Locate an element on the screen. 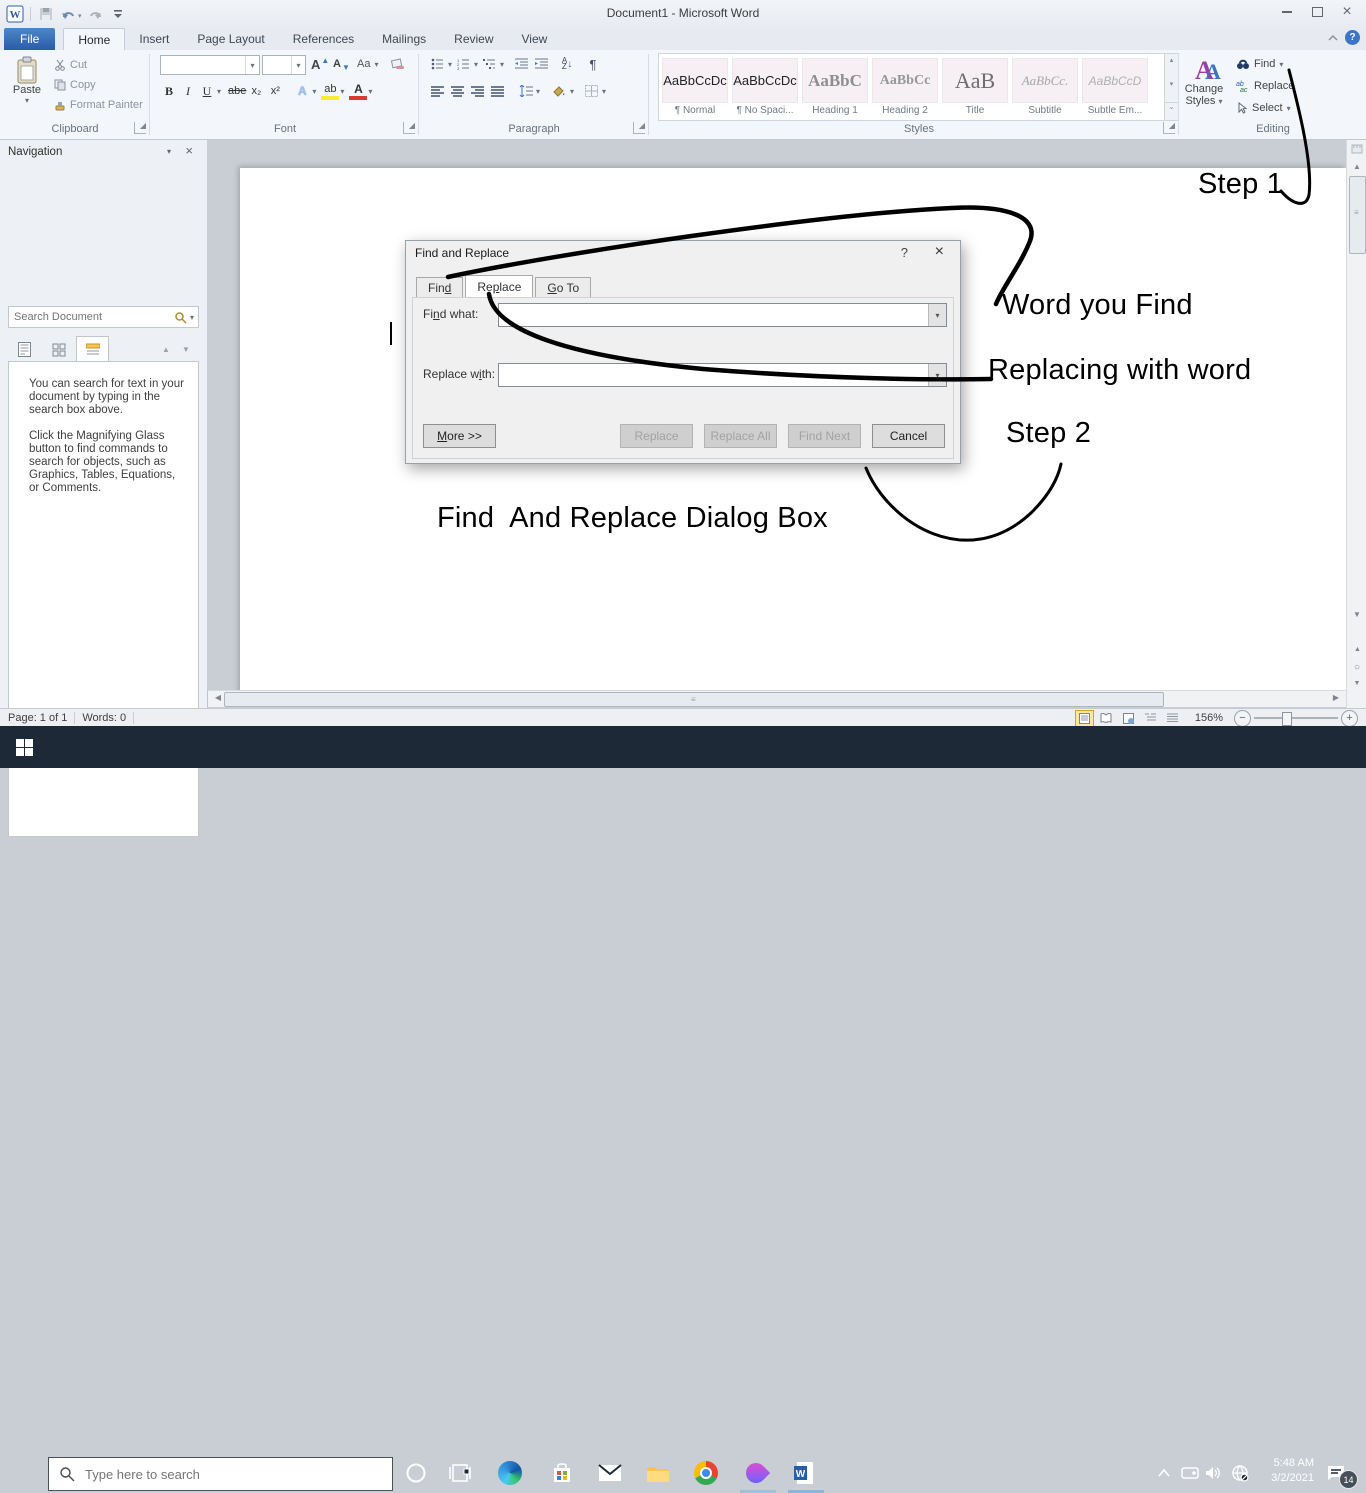 The width and height of the screenshot is (1366, 1493). borders-dropdown: ▾ is located at coordinates (604, 91).